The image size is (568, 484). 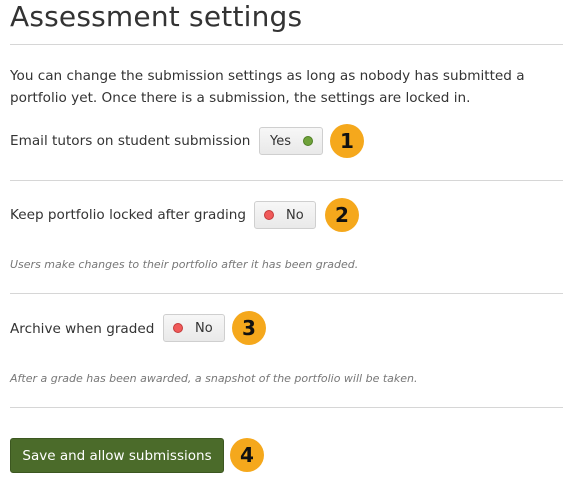 What do you see at coordinates (204, 328) in the screenshot?
I see `archive-toggle-value: No` at bounding box center [204, 328].